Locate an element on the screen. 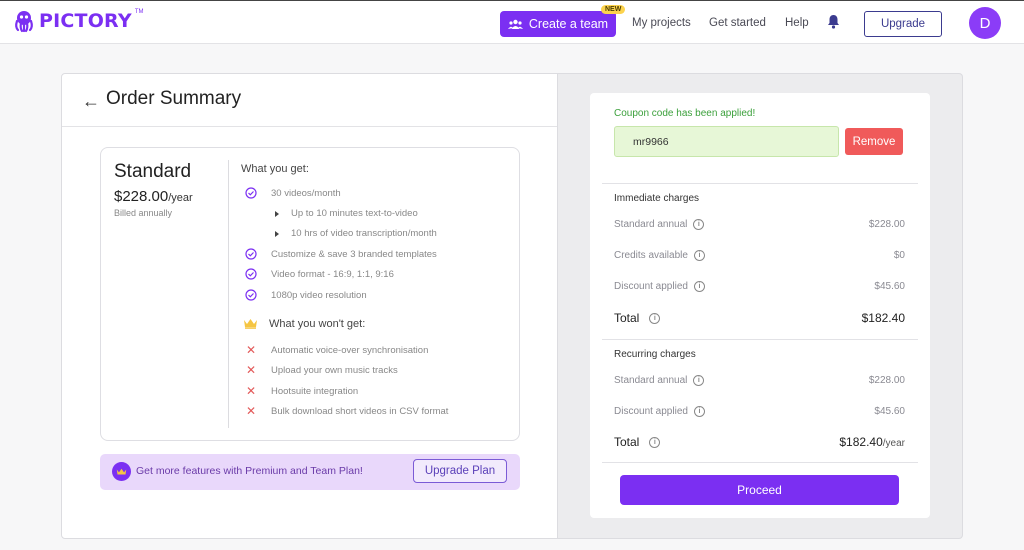  upgrade-button: Upgrade is located at coordinates (903, 24).